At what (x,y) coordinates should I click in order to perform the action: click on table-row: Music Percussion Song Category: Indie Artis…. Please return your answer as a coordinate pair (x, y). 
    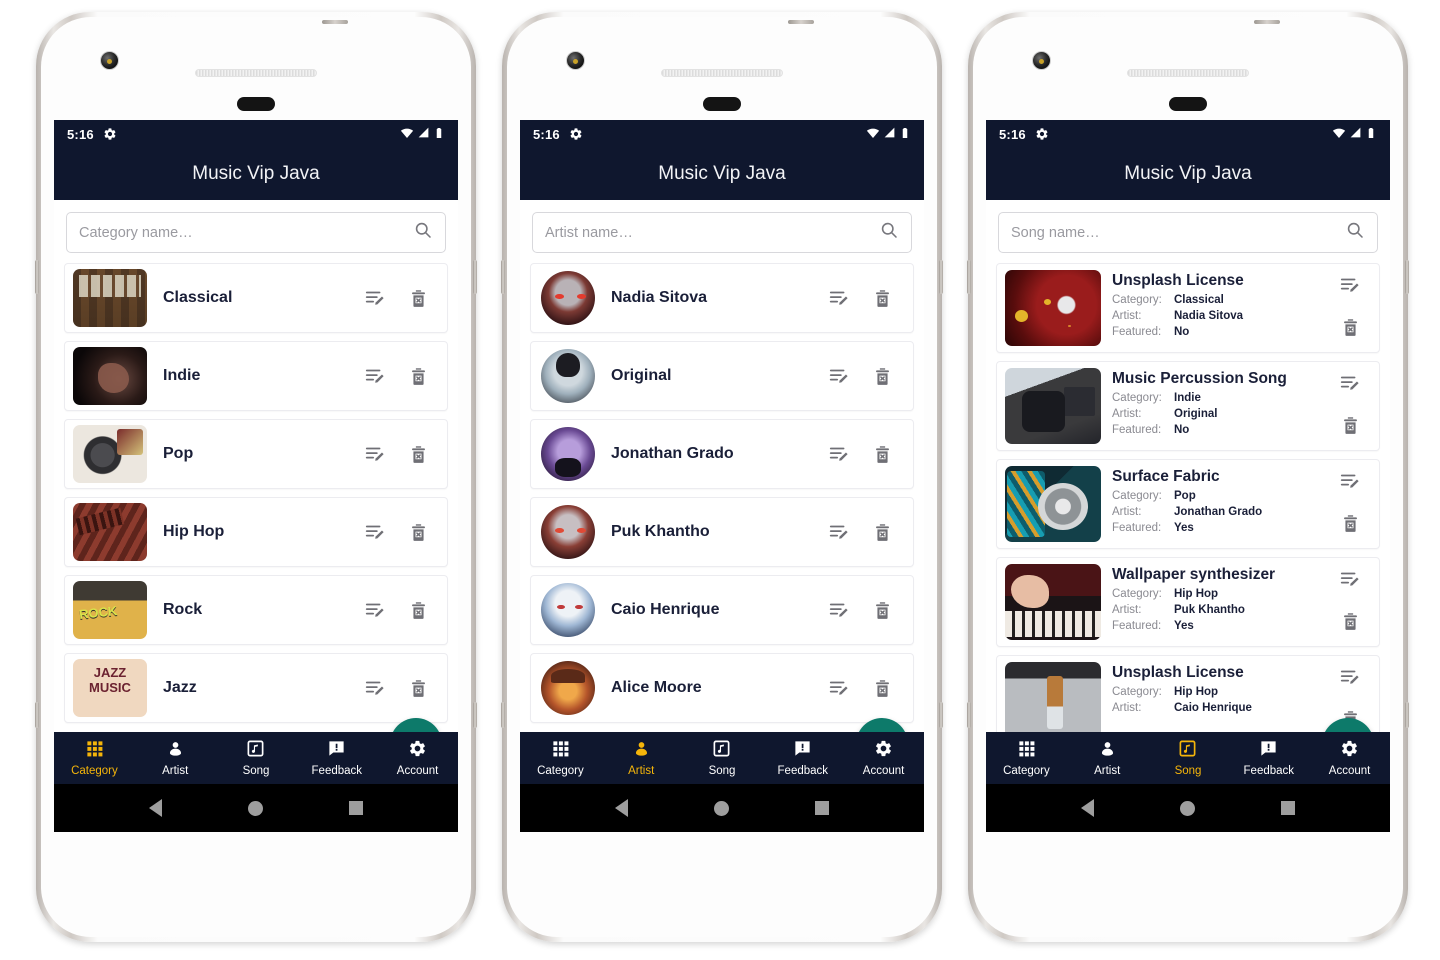
    Looking at the image, I should click on (1188, 406).